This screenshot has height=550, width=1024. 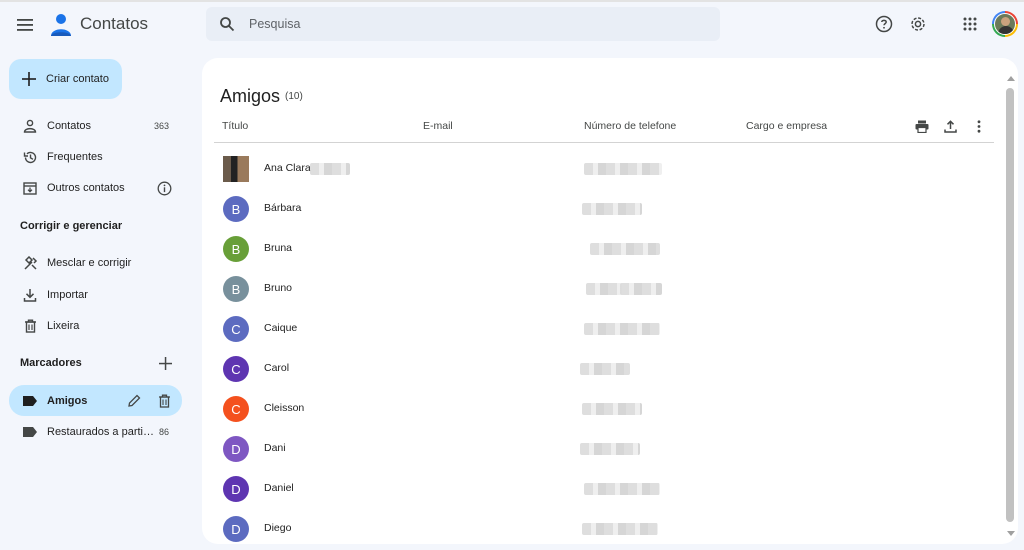 I want to click on label-count: 86, so click(x=163, y=432).